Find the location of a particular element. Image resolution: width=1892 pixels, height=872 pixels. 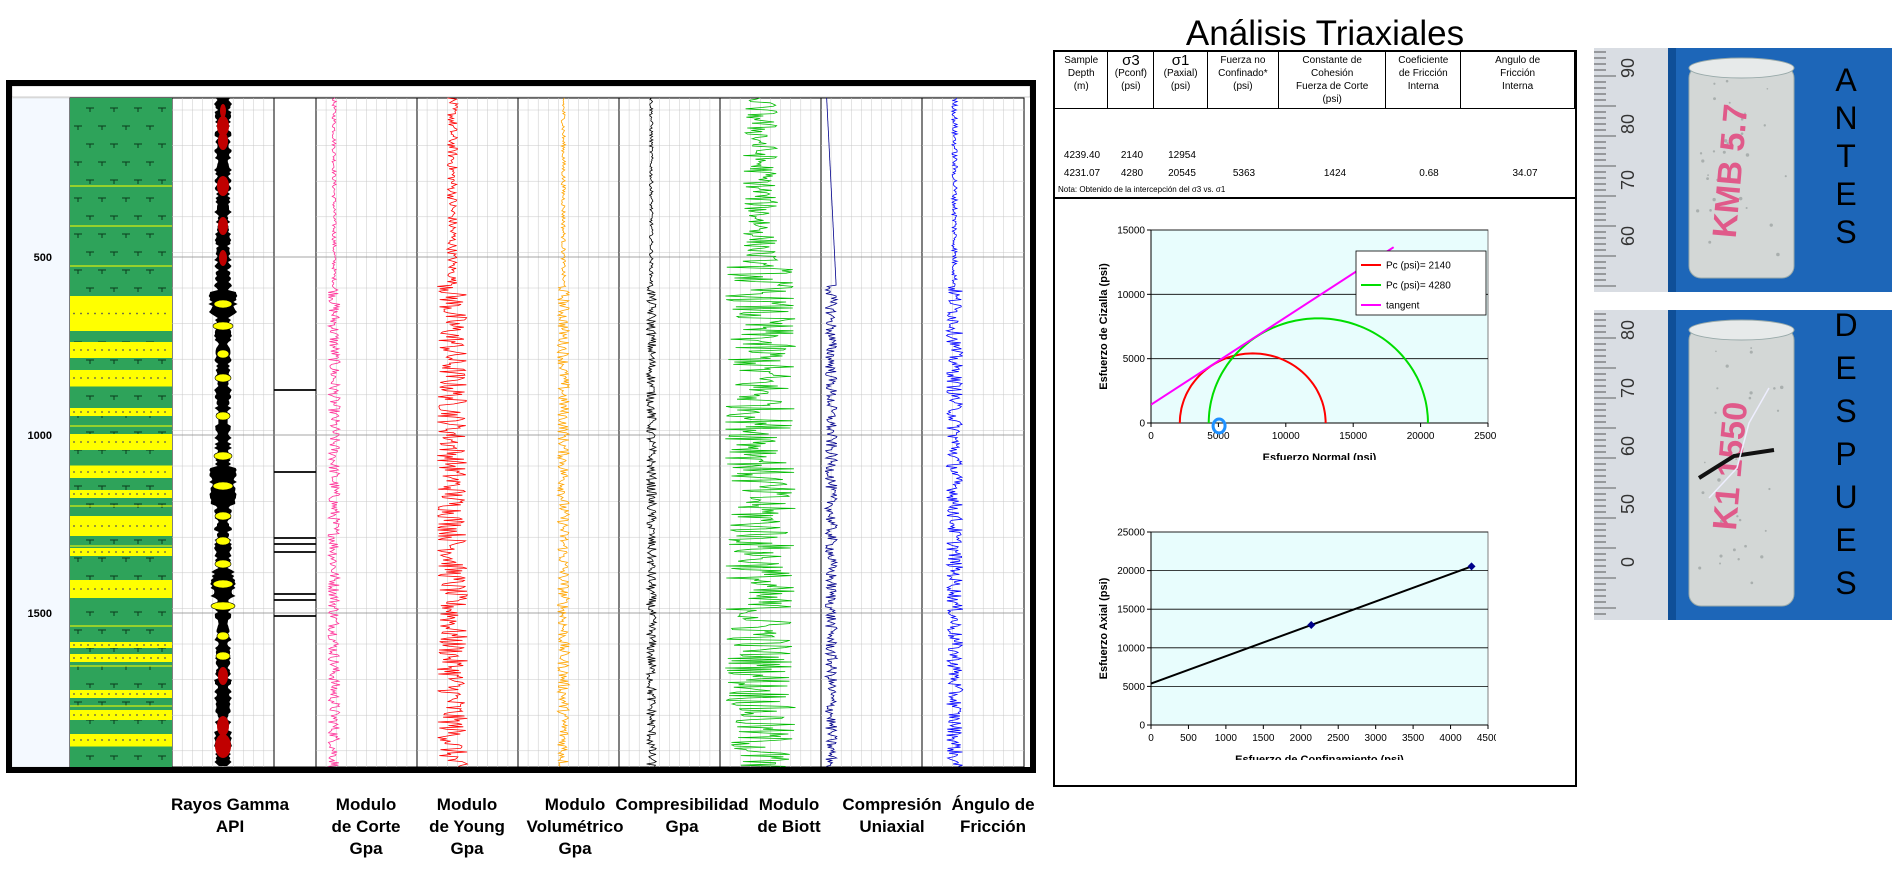

y-tick-label: 20000 is located at coordinates (1131, 571).